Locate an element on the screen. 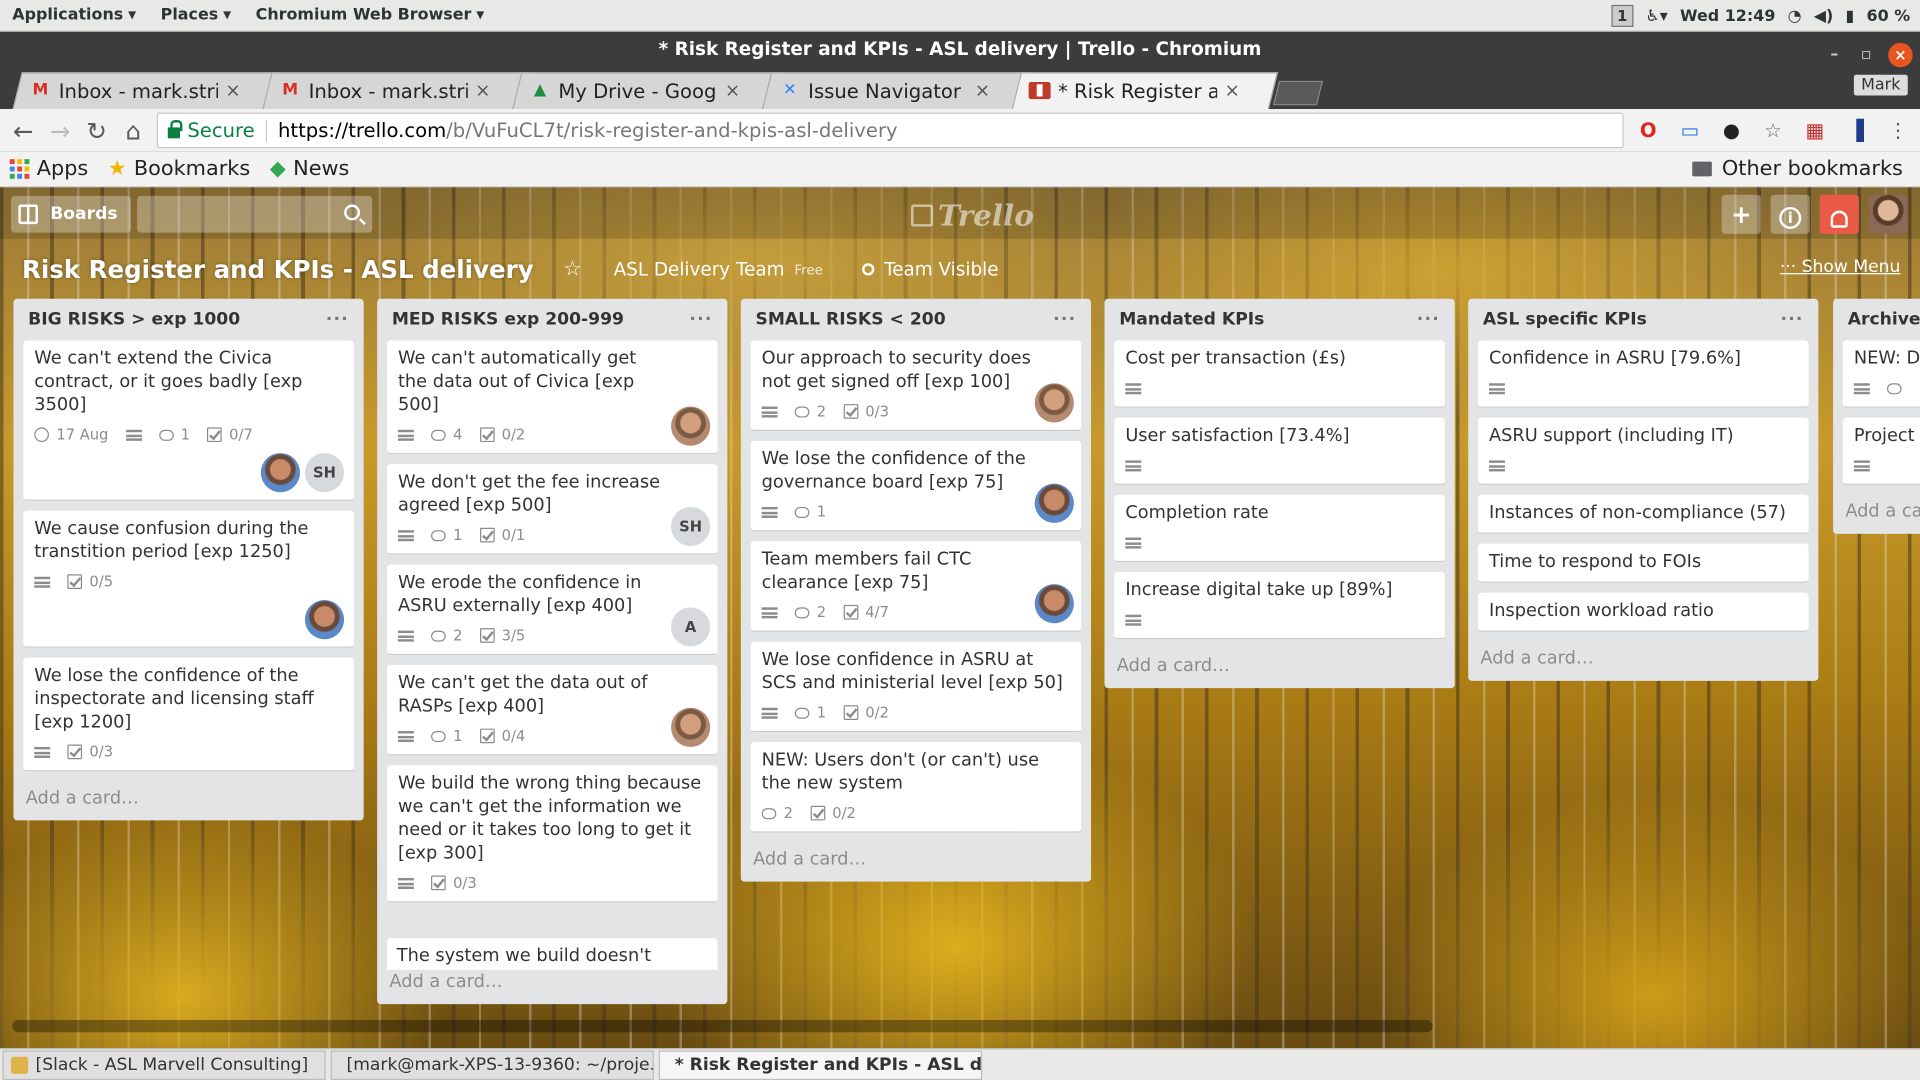 The width and height of the screenshot is (1920, 1080). tab-inbox-2: M Inbox - mark.strin × is located at coordinates (395, 90).